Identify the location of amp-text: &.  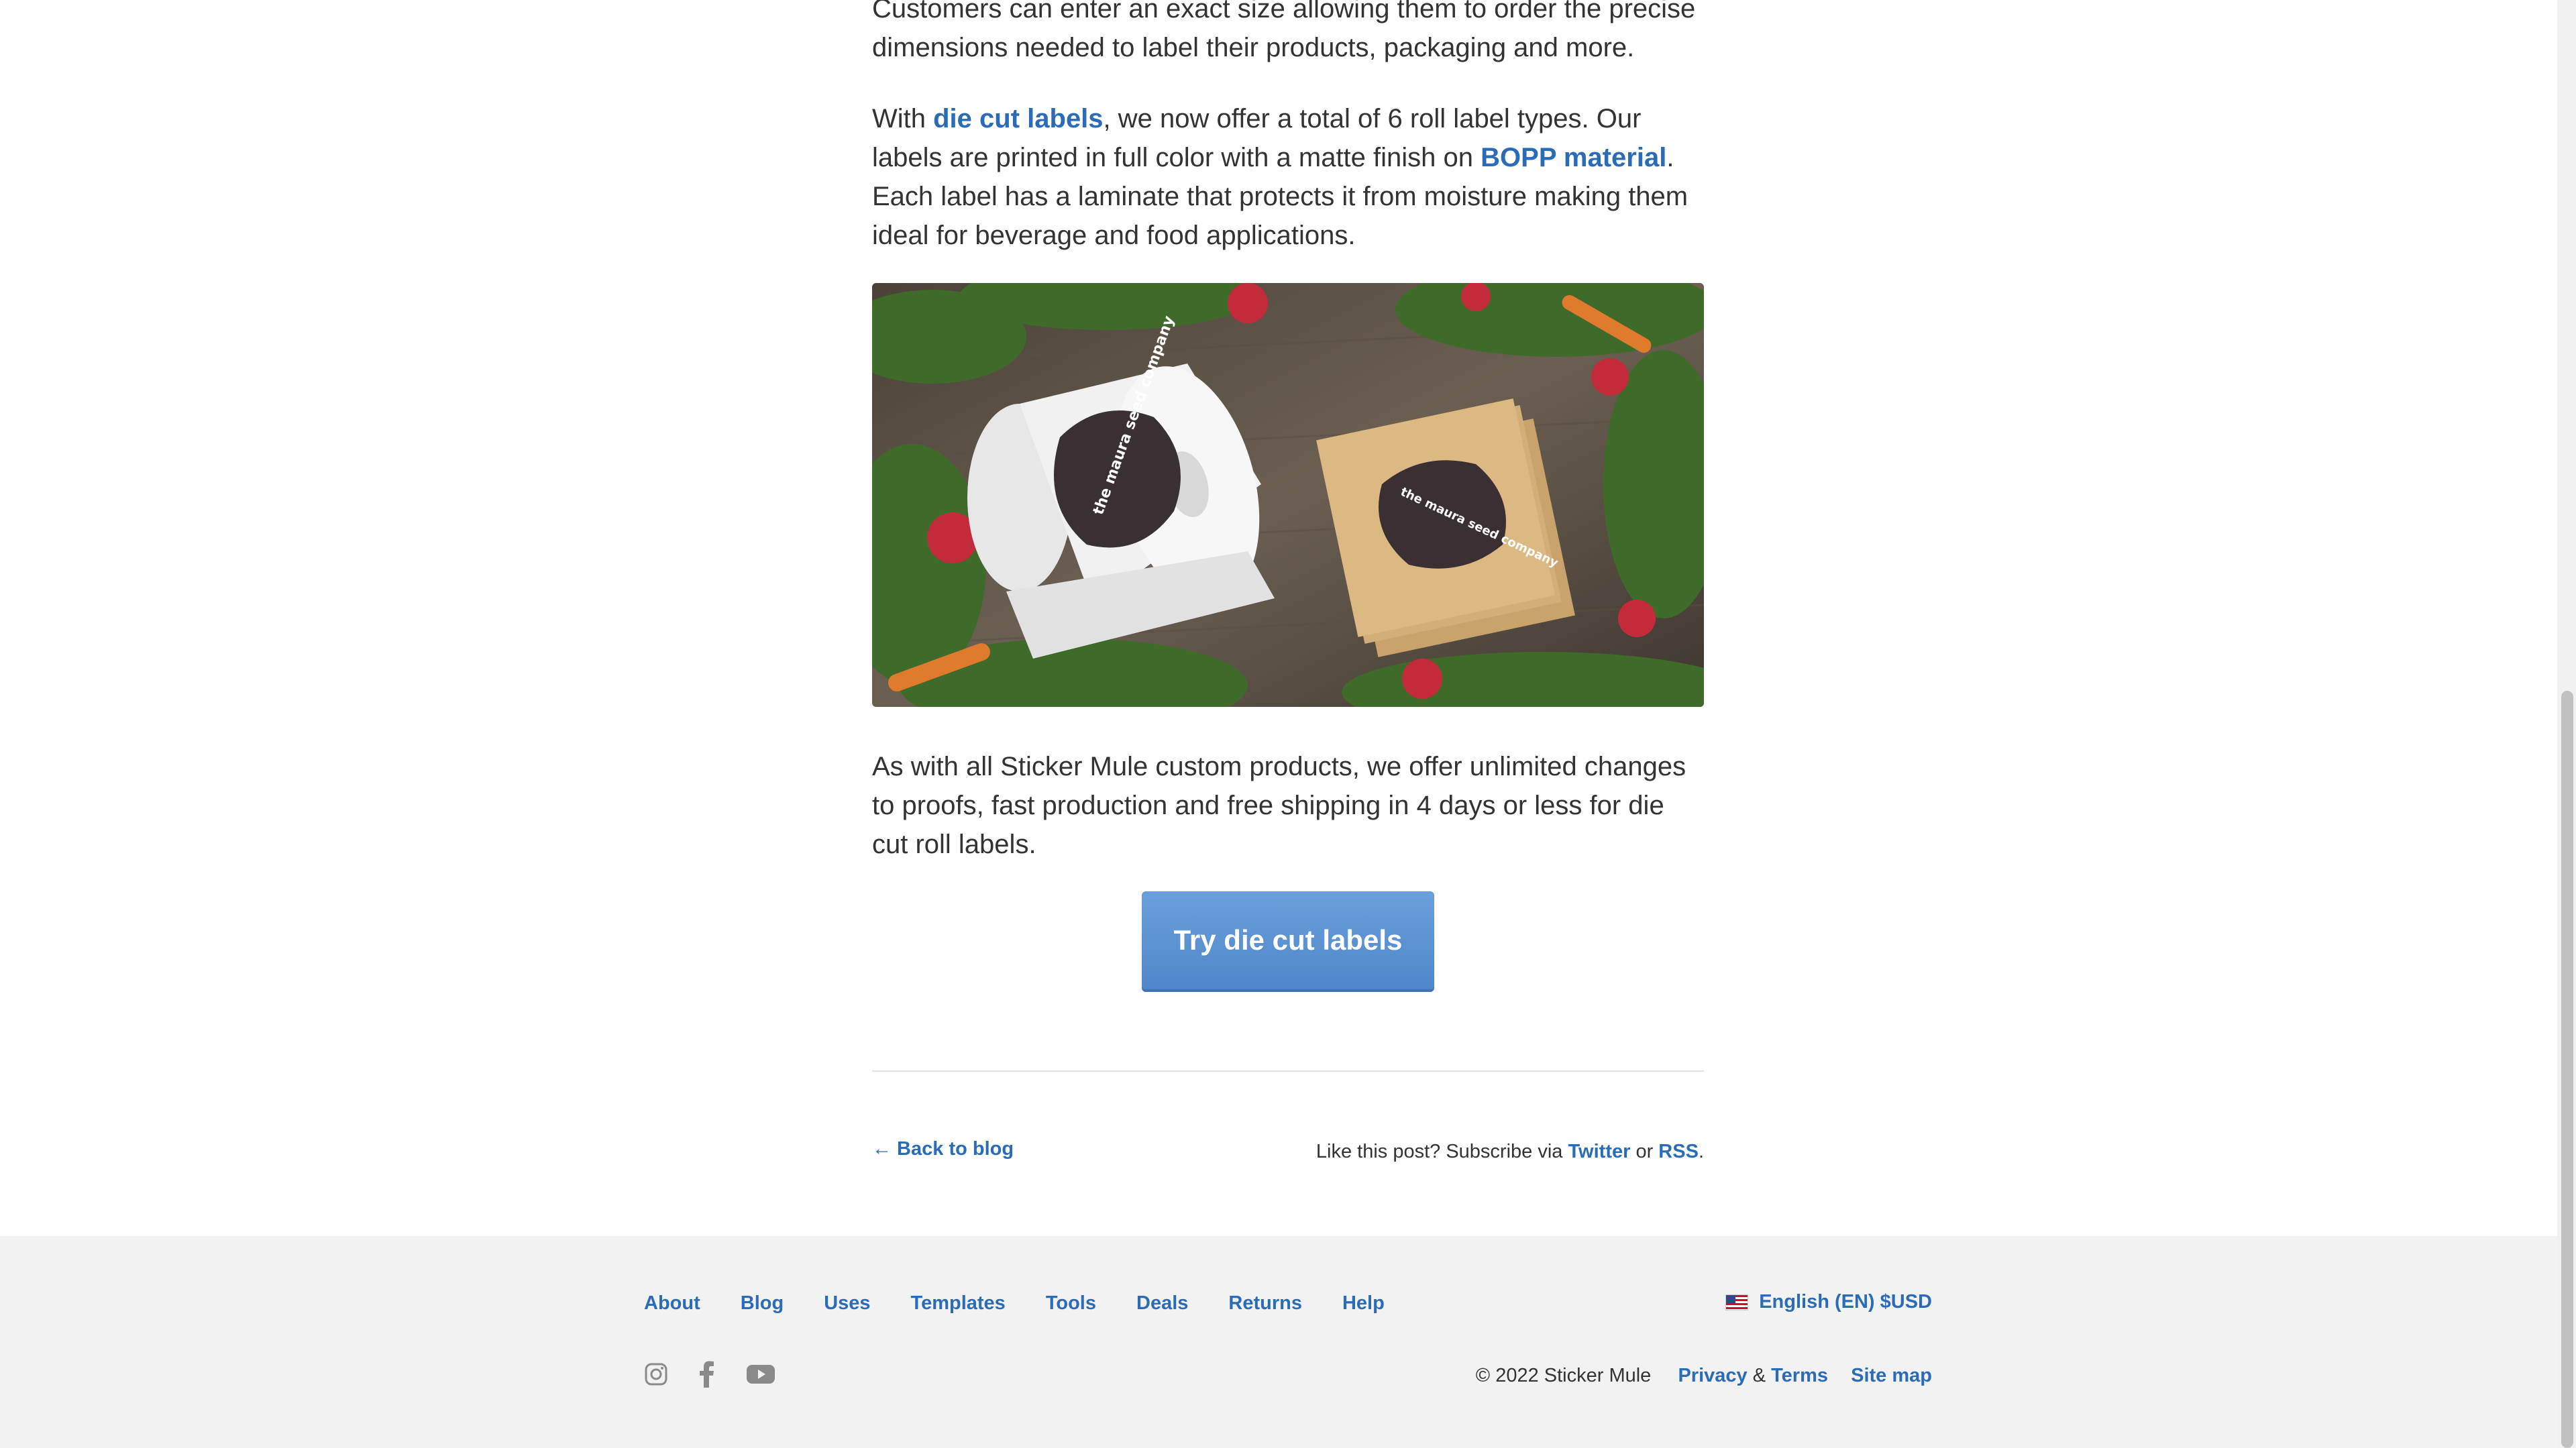
(1759, 1375).